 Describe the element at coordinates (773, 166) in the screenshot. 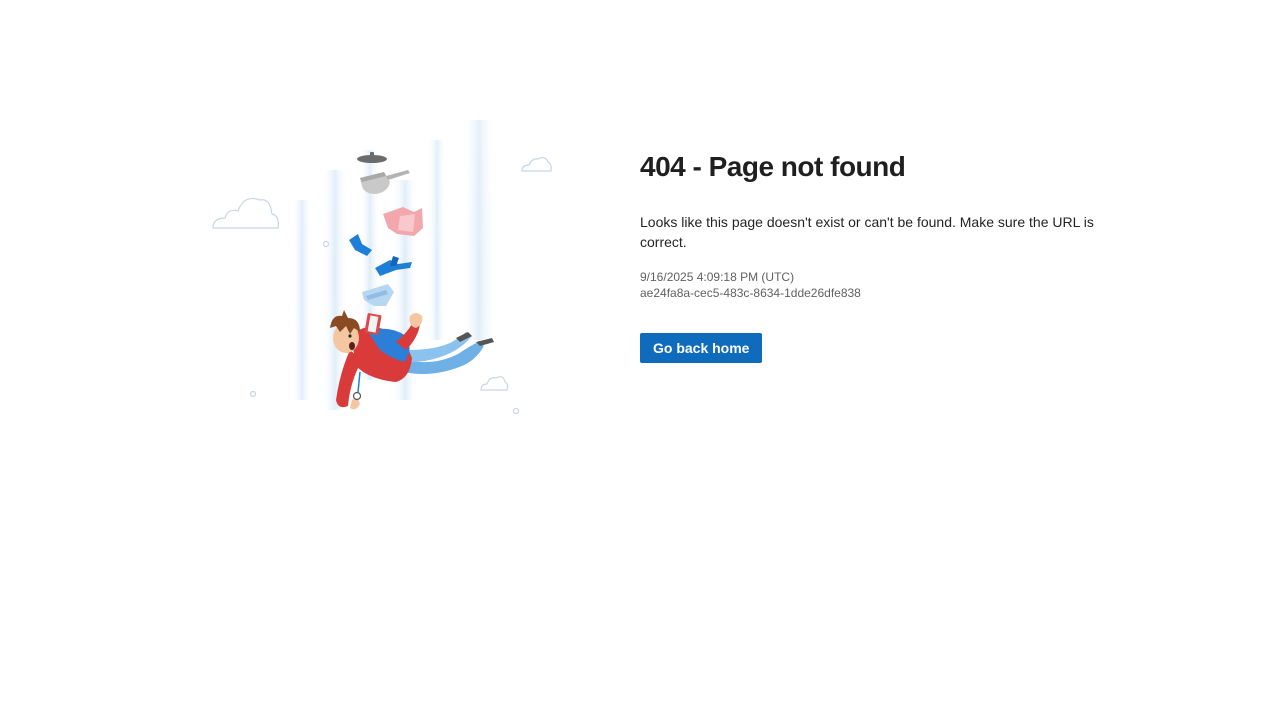

I see `page-title: 404 - Page not found` at that location.